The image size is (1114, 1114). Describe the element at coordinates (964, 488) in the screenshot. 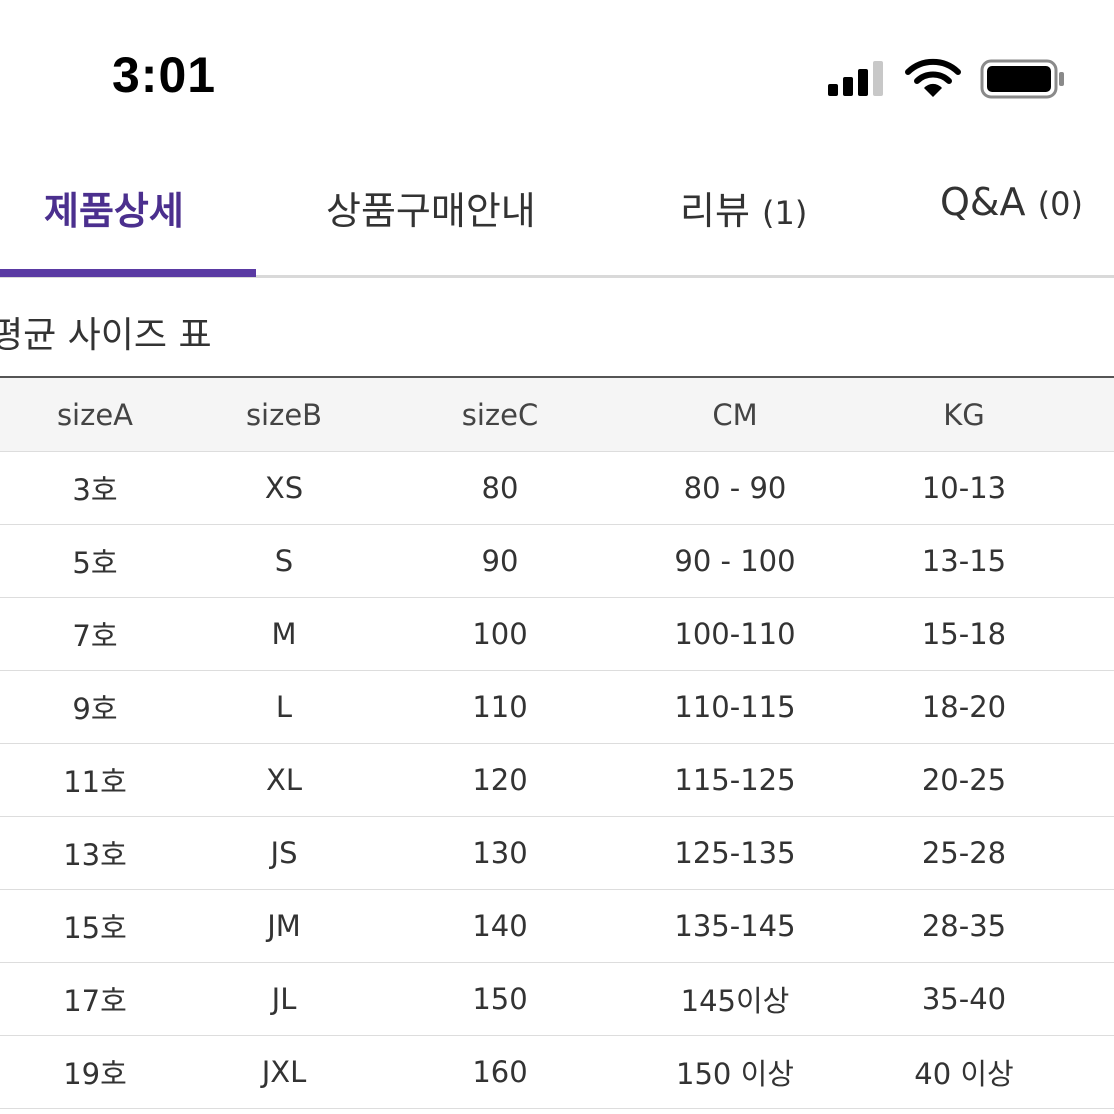

I see `kg-cell: 10-13` at that location.